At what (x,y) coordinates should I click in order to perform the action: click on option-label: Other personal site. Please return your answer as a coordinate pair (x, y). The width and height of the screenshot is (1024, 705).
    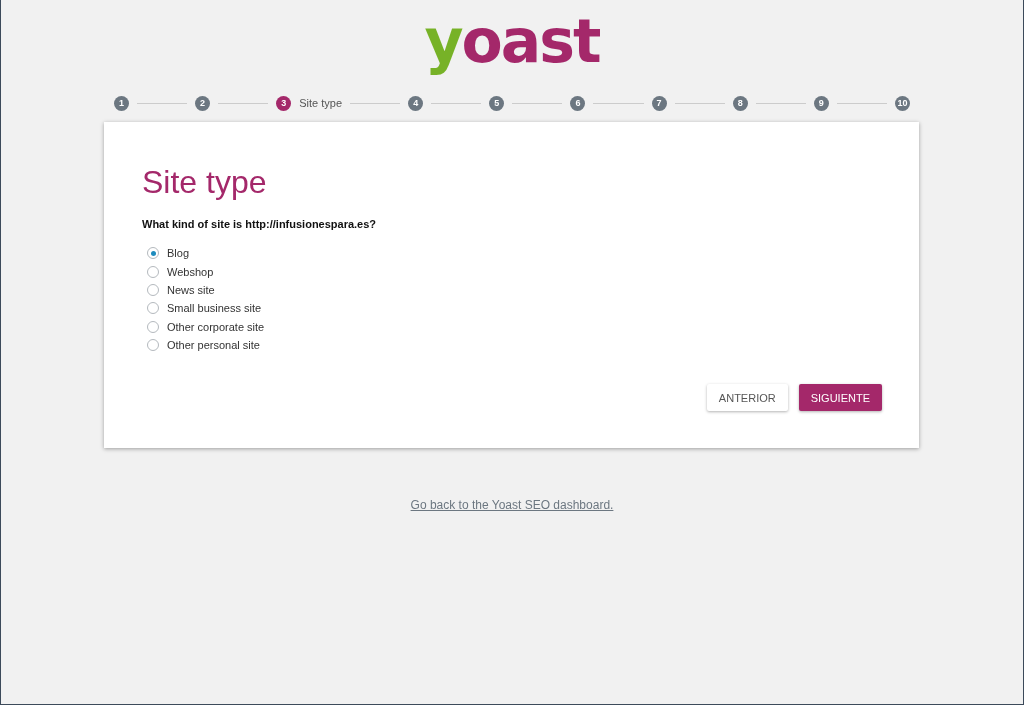
    Looking at the image, I should click on (213, 345).